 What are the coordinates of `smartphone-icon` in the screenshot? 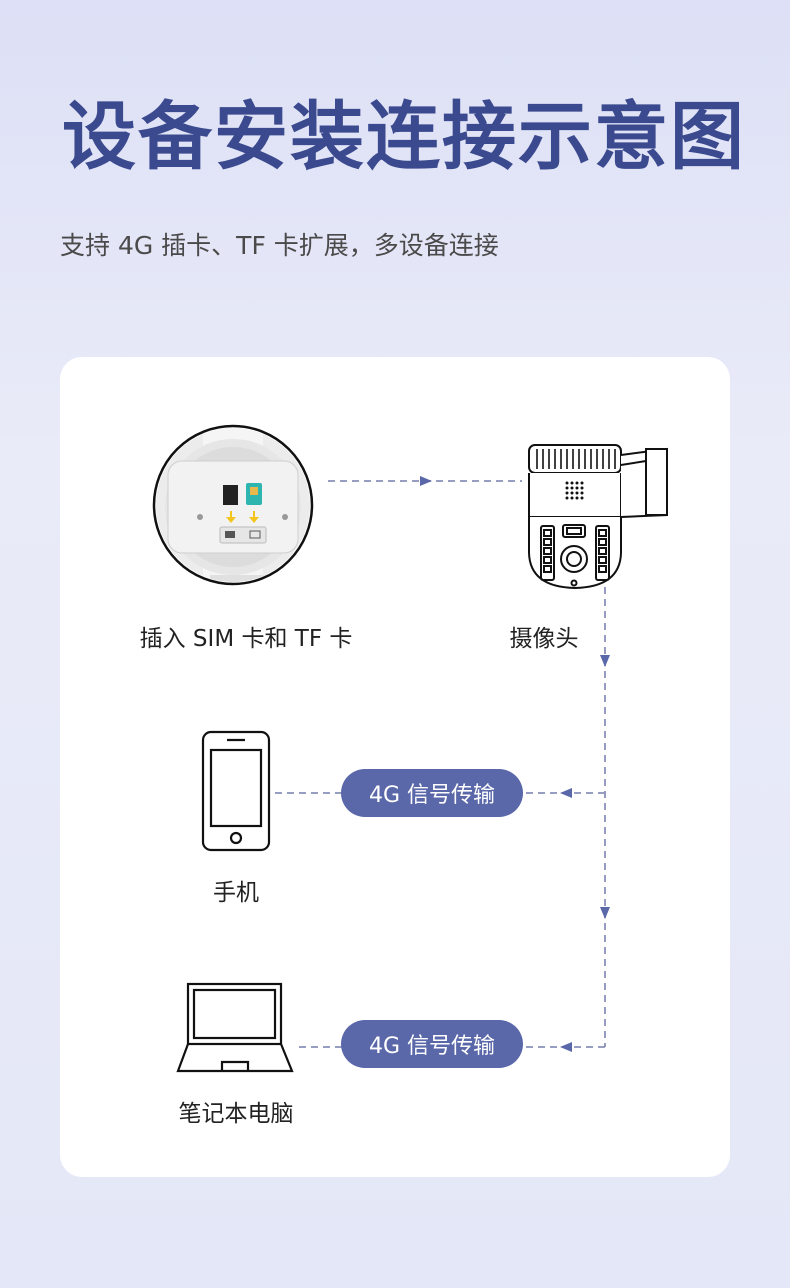 It's located at (236, 791).